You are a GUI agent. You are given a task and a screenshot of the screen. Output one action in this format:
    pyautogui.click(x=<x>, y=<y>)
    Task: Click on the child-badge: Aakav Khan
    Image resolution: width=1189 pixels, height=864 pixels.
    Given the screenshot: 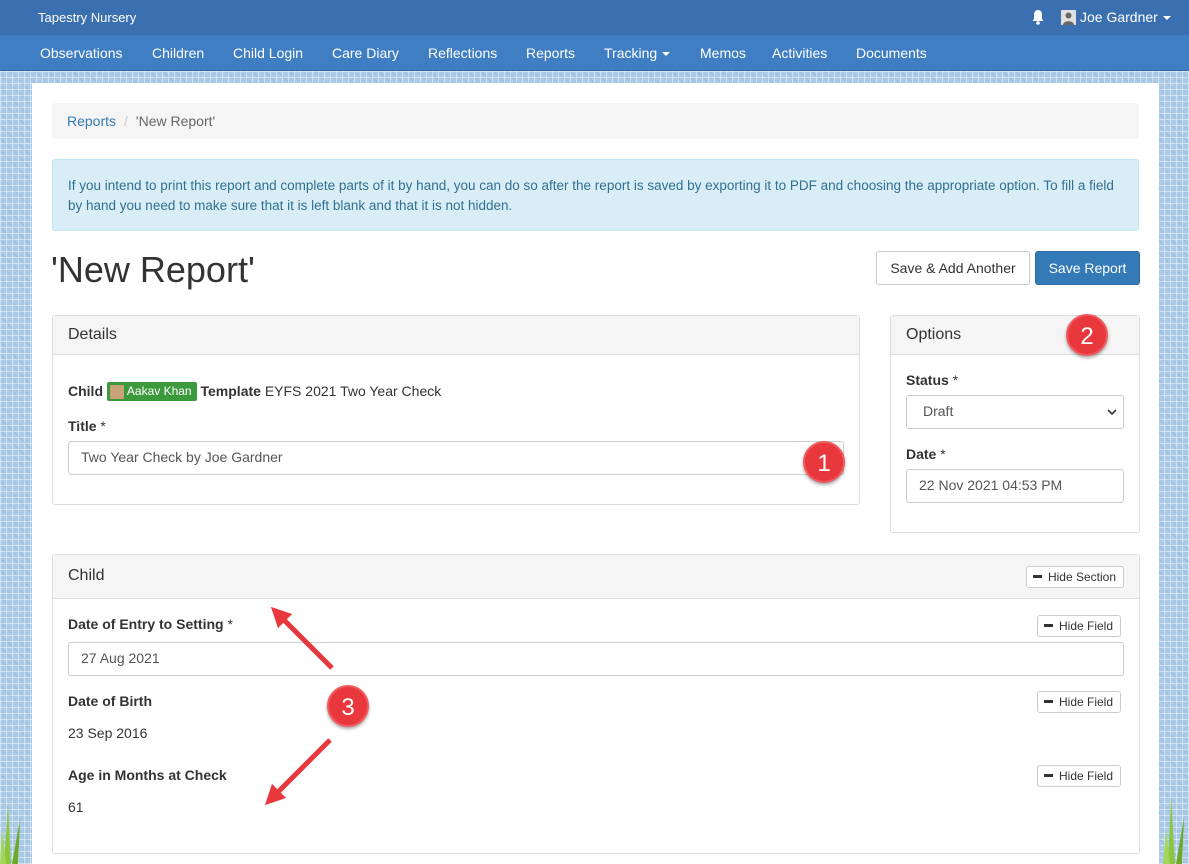 What is the action you would take?
    pyautogui.click(x=151, y=391)
    